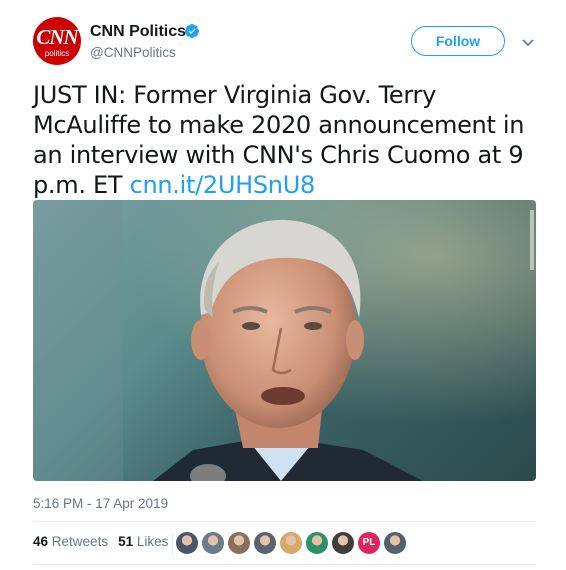 Image resolution: width=566 pixels, height=570 pixels. Describe the element at coordinates (57, 53) in the screenshot. I see `cnn-logo-subtext: politics` at that location.